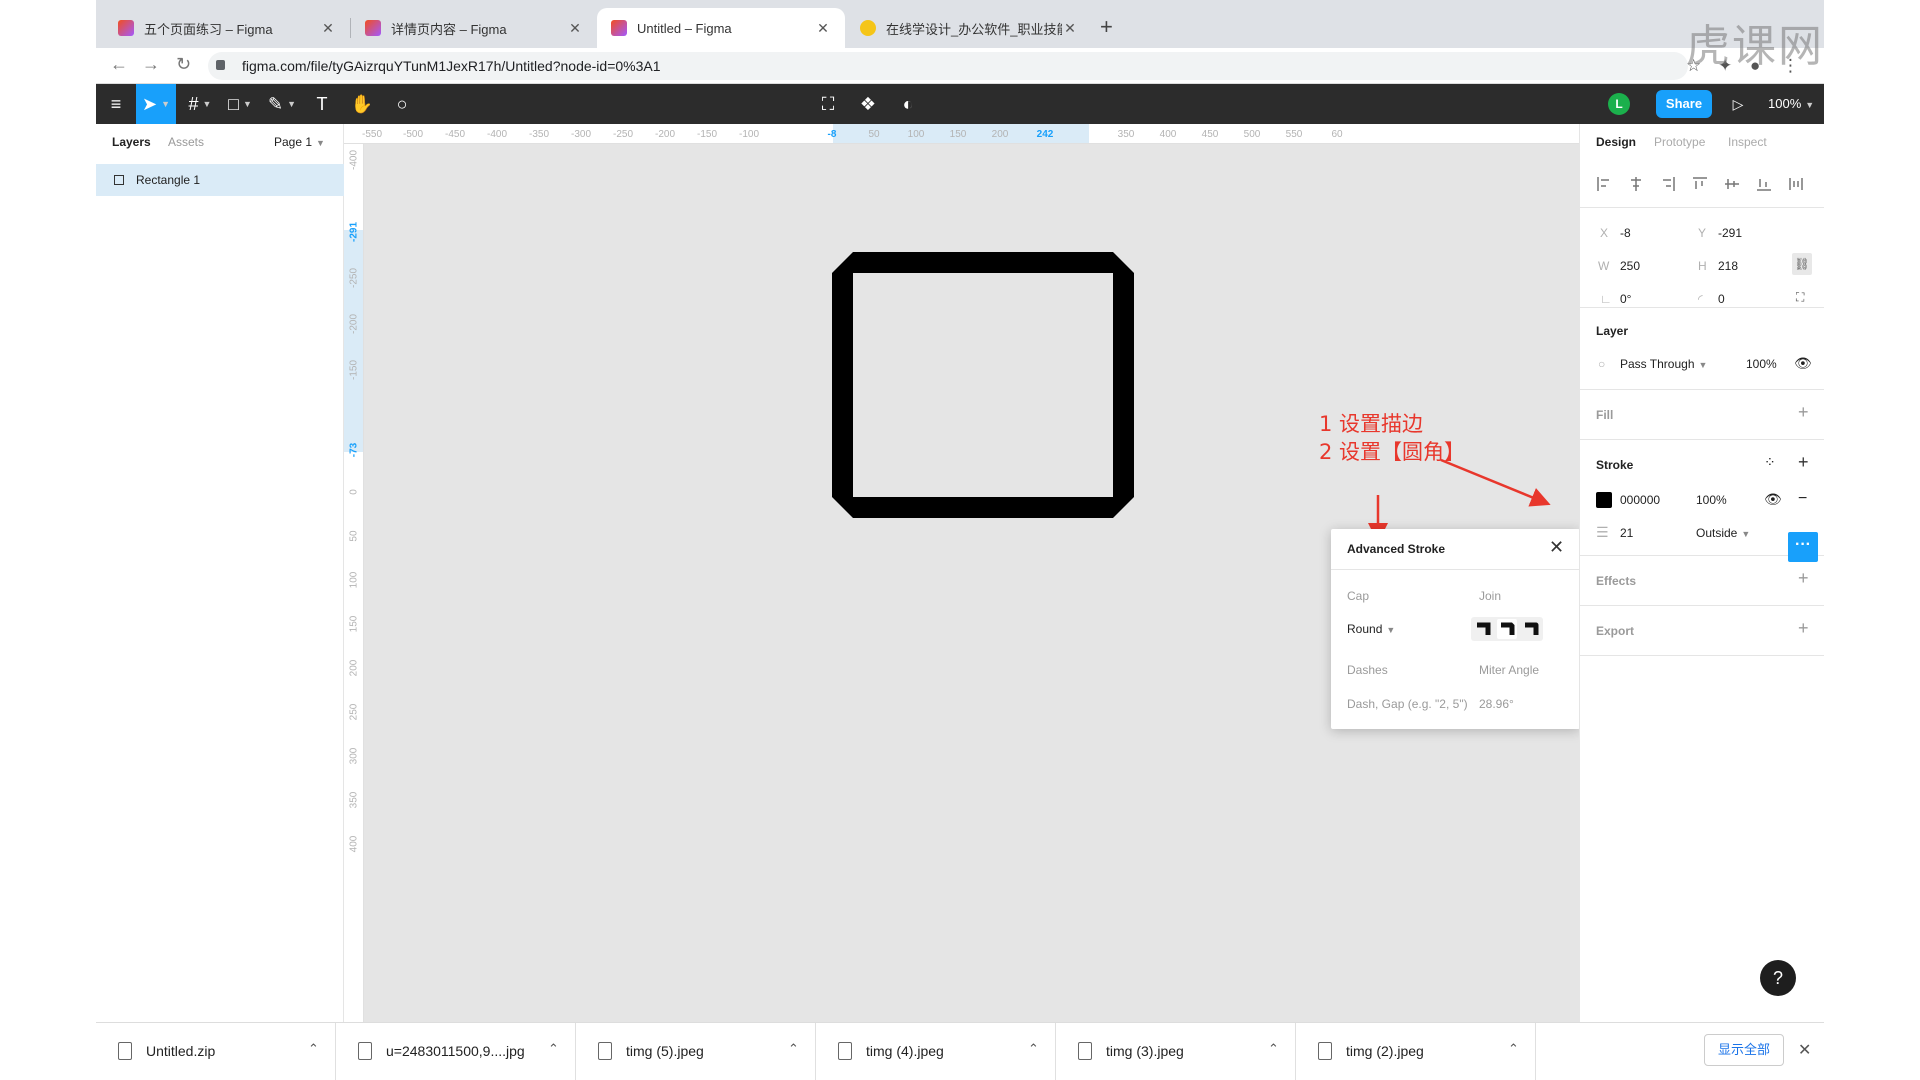 The width and height of the screenshot is (1920, 1080). Describe the element at coordinates (1761, 364) in the screenshot. I see `layer-opacity-input: 100%` at that location.